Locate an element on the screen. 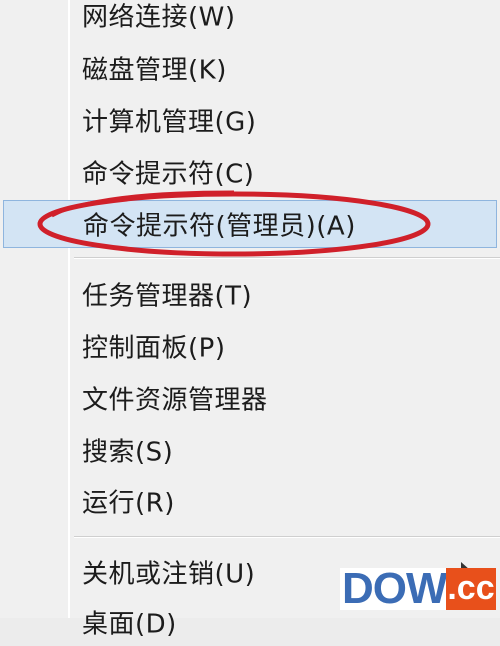 The width and height of the screenshot is (500, 646). menu-item-file-explorer: 文件资源管理器 is located at coordinates (250, 398).